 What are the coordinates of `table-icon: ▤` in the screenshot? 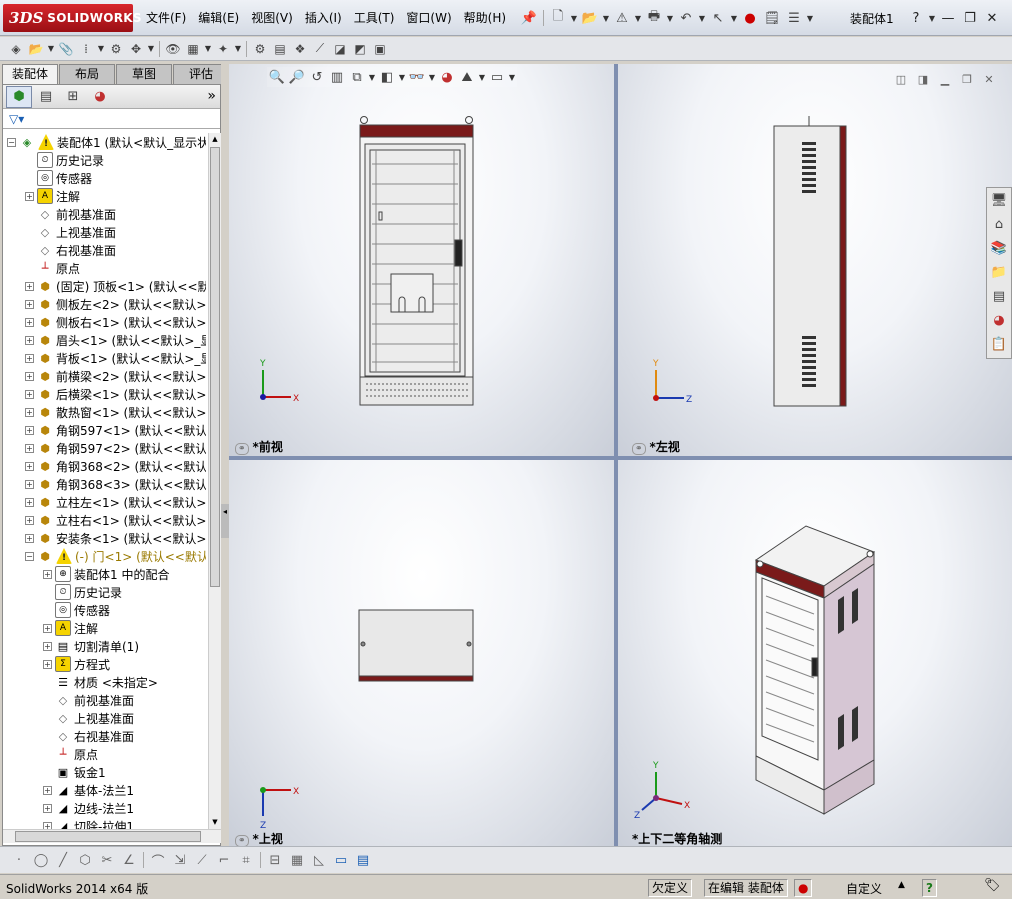 It's located at (363, 860).